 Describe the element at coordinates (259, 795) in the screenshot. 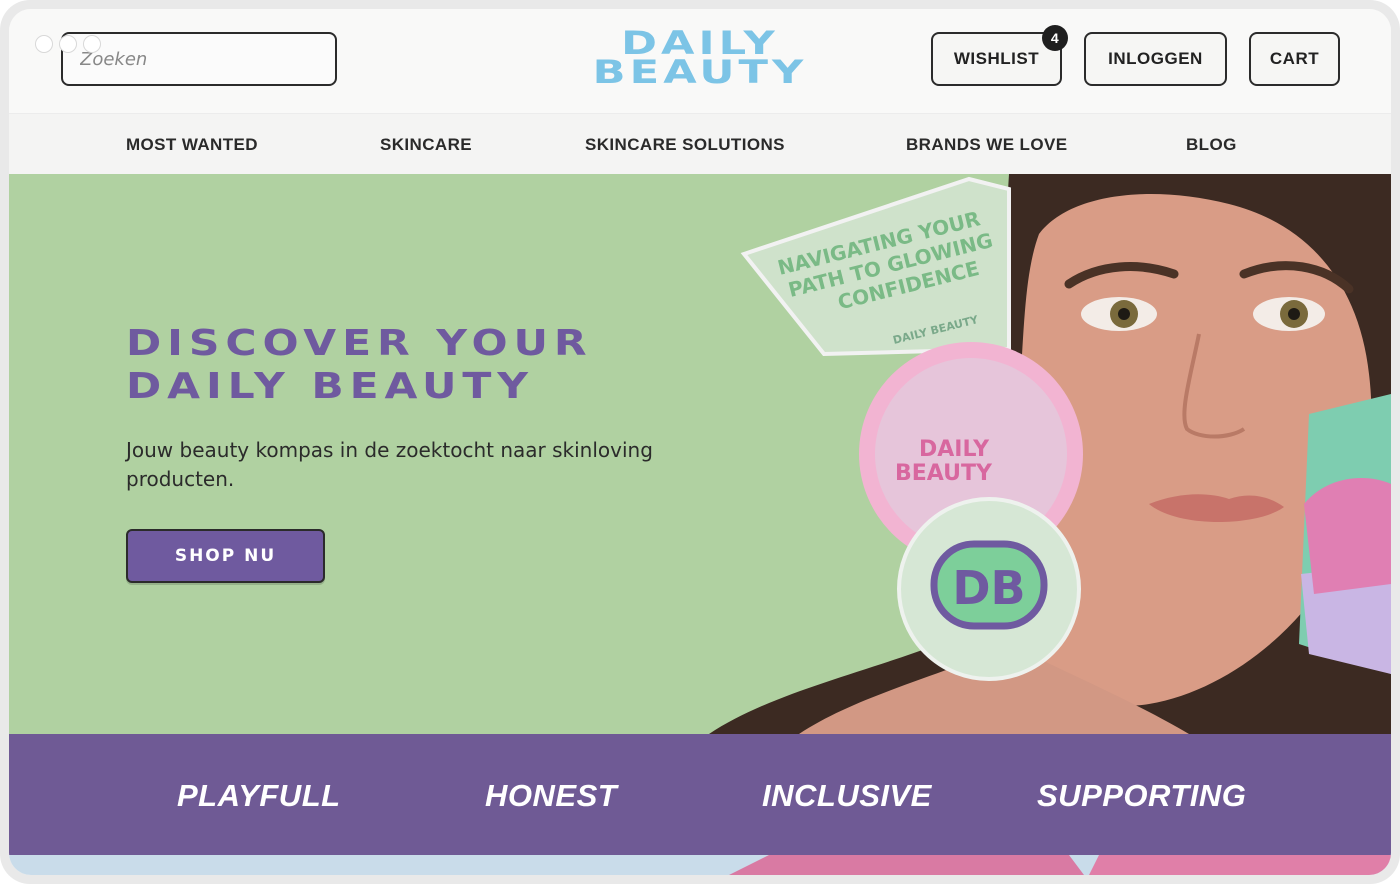

I see `value-playfull: PLAYFULL` at that location.